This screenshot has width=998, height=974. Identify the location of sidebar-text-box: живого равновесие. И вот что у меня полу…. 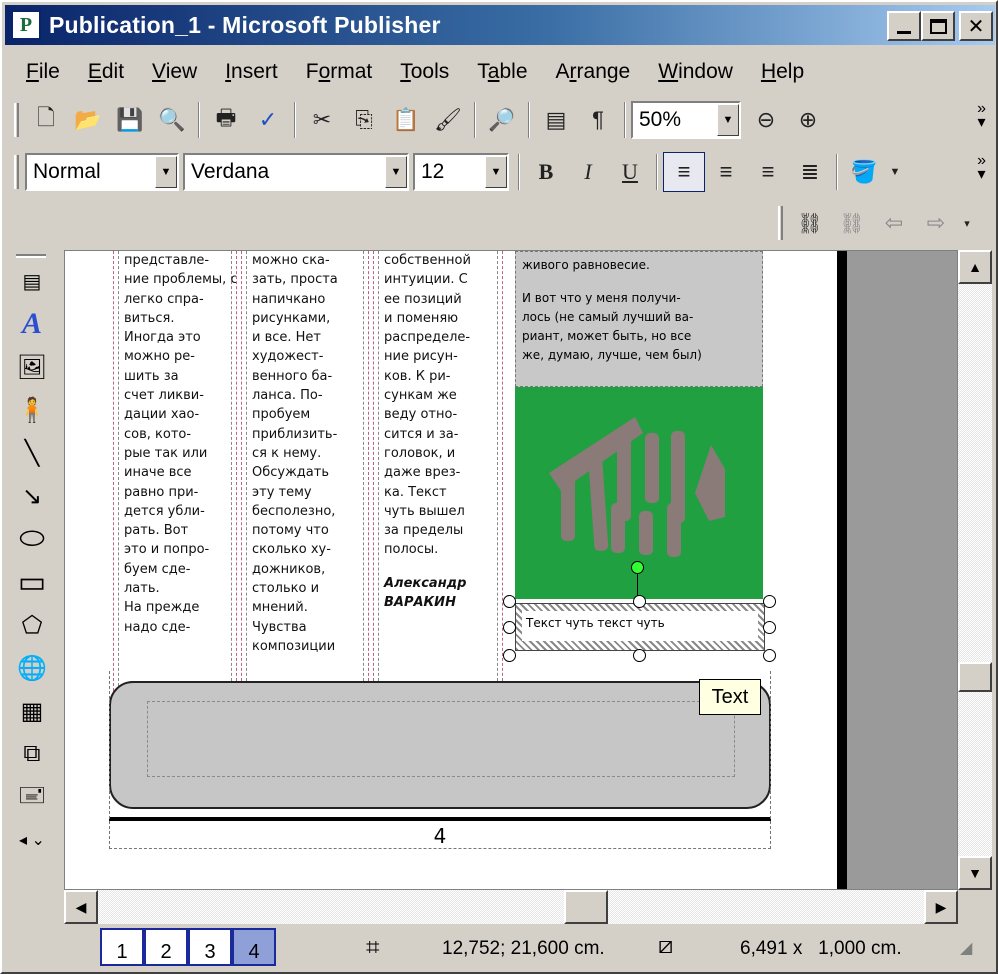
(639, 319).